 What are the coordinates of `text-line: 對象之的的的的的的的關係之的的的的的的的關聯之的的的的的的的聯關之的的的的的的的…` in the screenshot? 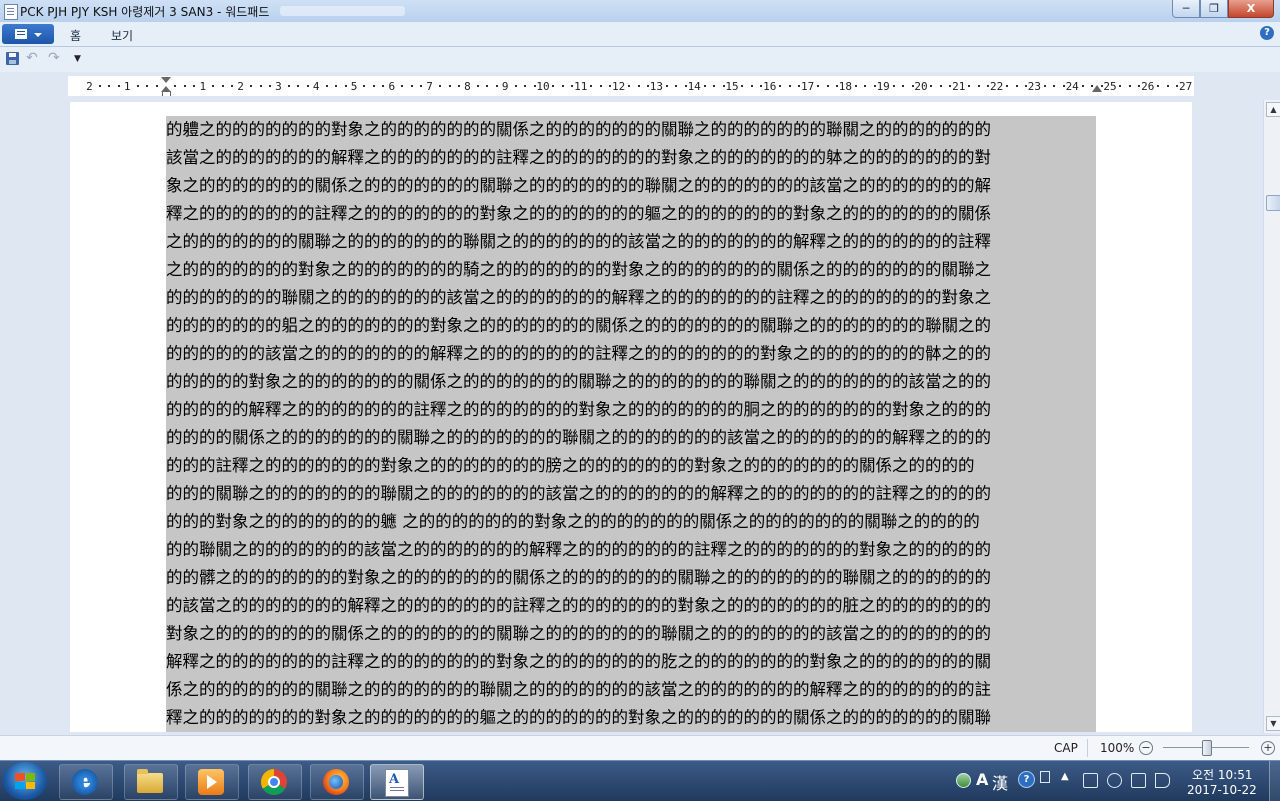 It's located at (631, 634).